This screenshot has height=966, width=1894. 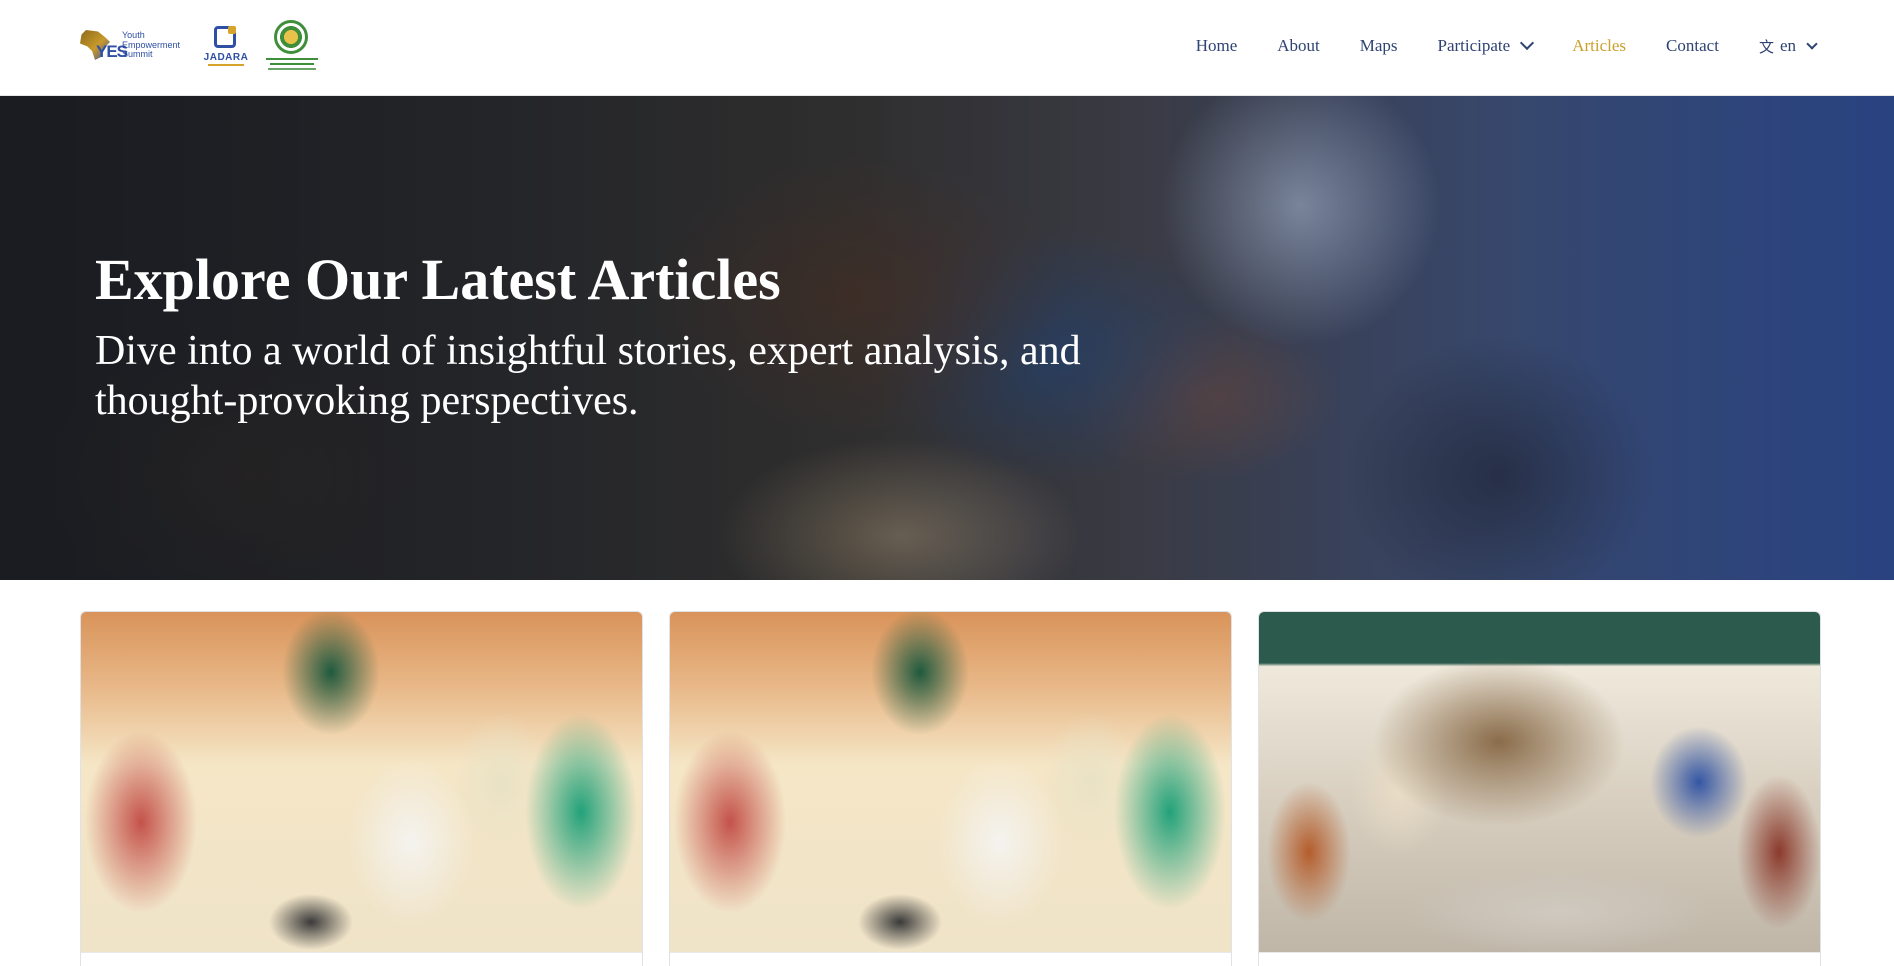 I want to click on nav-home: Home, so click(x=1217, y=46).